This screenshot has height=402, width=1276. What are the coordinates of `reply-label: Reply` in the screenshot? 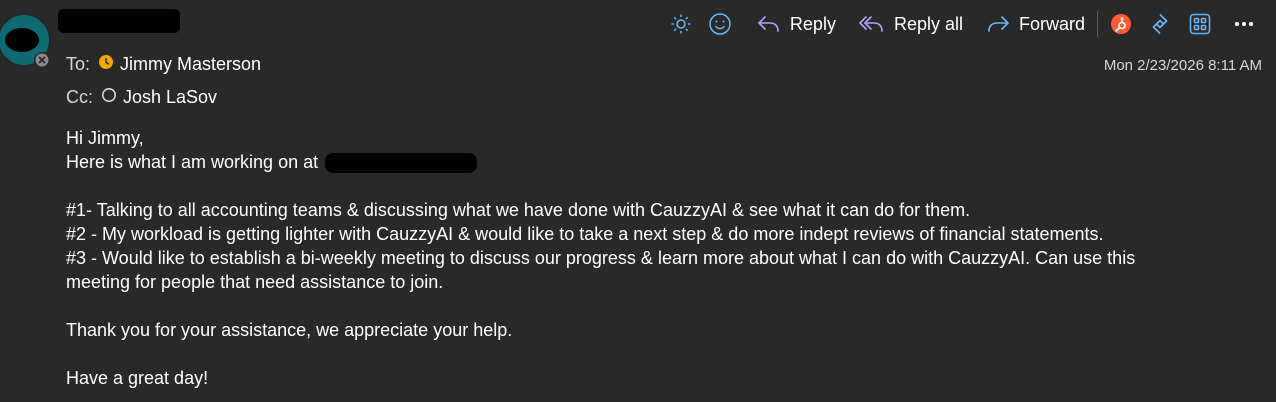 It's located at (812, 23).